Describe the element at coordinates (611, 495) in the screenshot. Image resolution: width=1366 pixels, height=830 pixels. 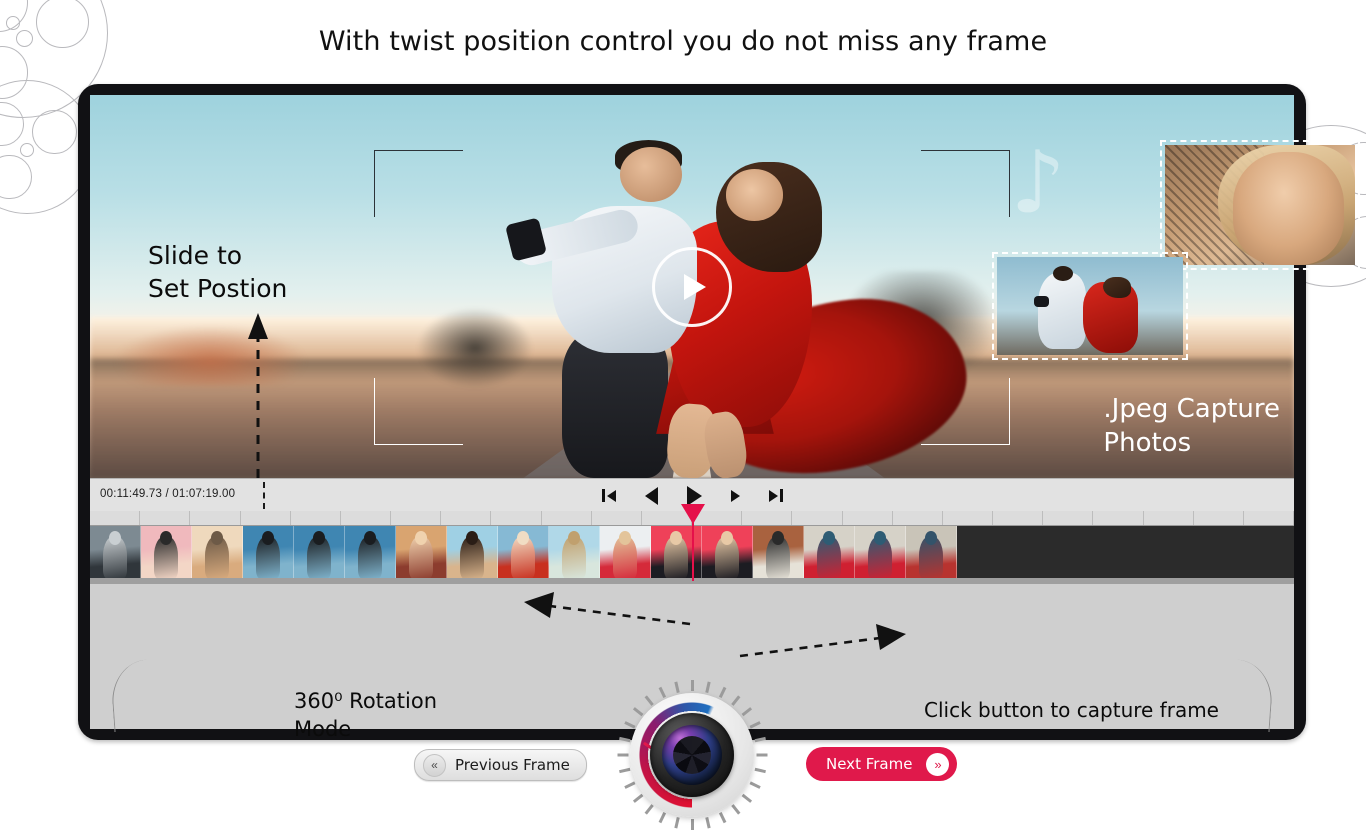
I see `skip-previous-icon` at that location.